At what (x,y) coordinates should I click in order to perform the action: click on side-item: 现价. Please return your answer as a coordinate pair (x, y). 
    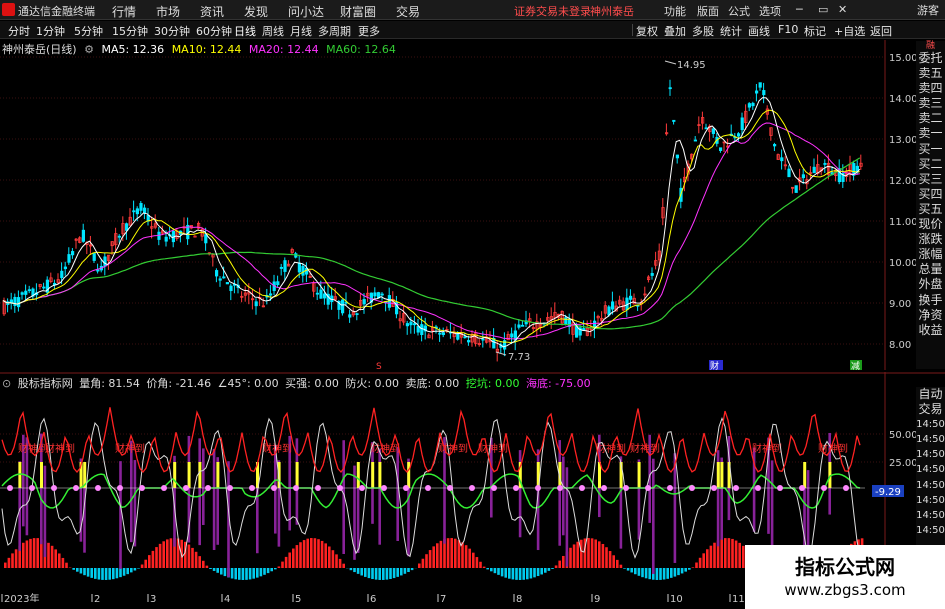
    Looking at the image, I should click on (930, 224).